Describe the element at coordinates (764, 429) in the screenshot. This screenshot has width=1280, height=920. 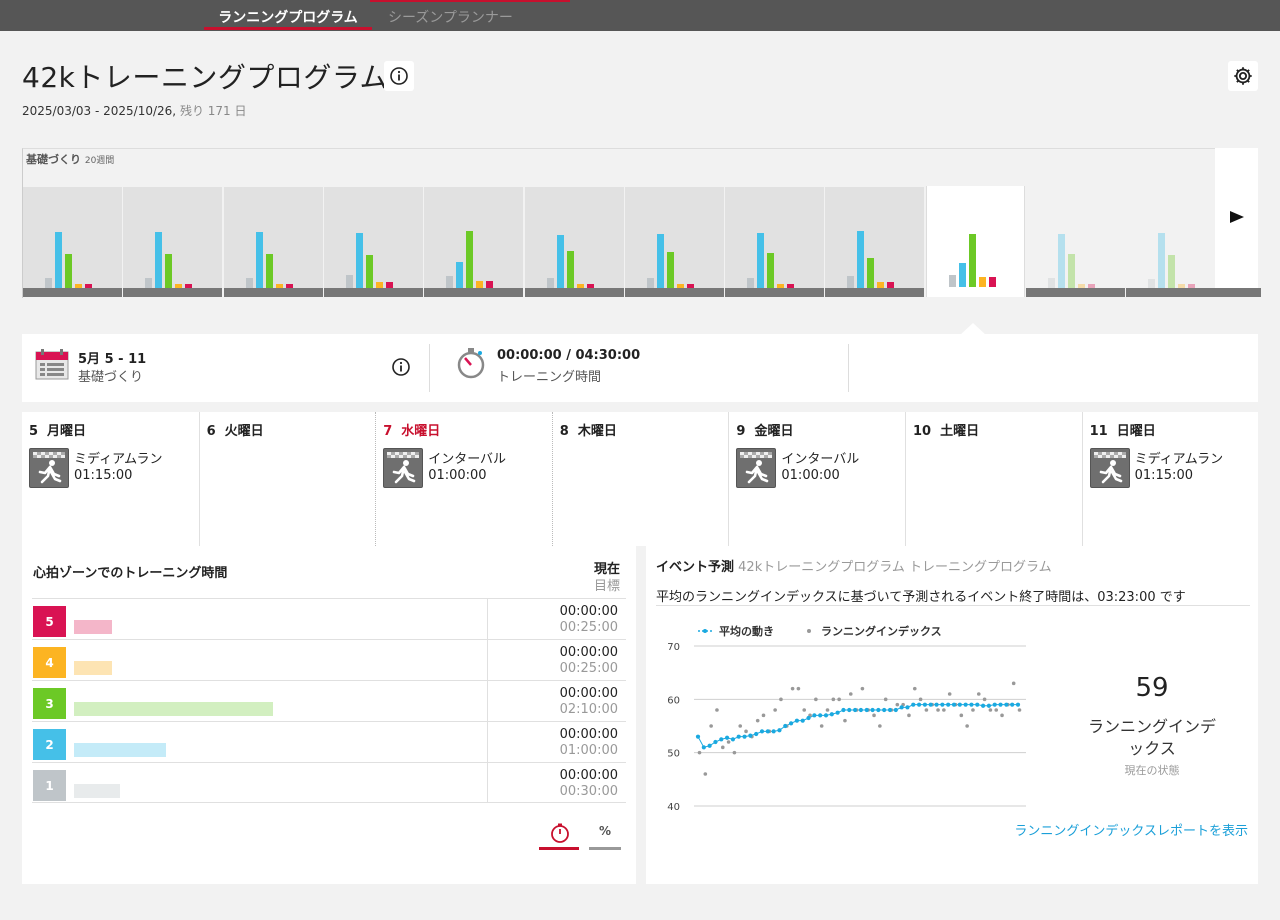
I see `day-header: 9 金曜日` at that location.